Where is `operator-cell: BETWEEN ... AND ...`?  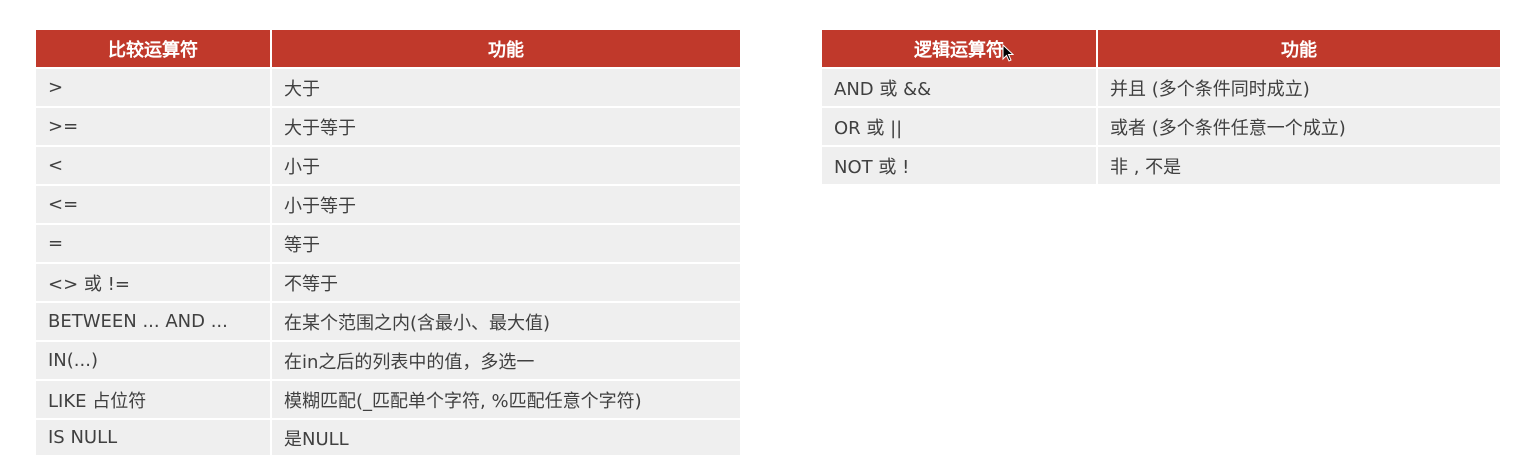 operator-cell: BETWEEN ... AND ... is located at coordinates (153, 322).